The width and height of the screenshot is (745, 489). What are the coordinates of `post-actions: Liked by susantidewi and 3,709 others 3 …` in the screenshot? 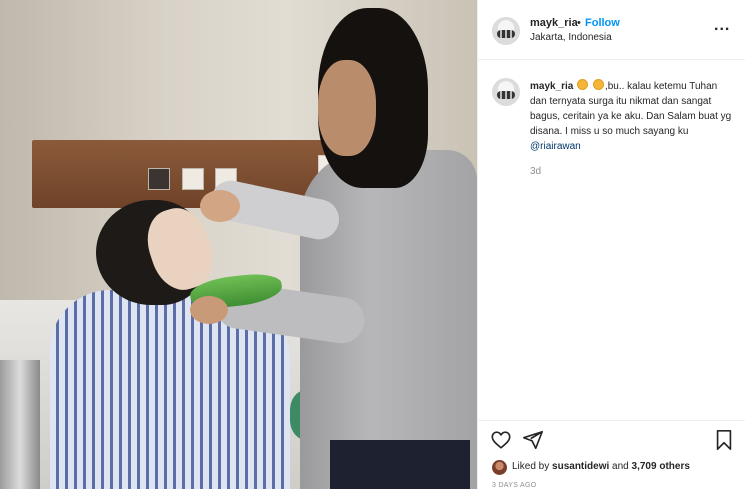 It's located at (611, 454).